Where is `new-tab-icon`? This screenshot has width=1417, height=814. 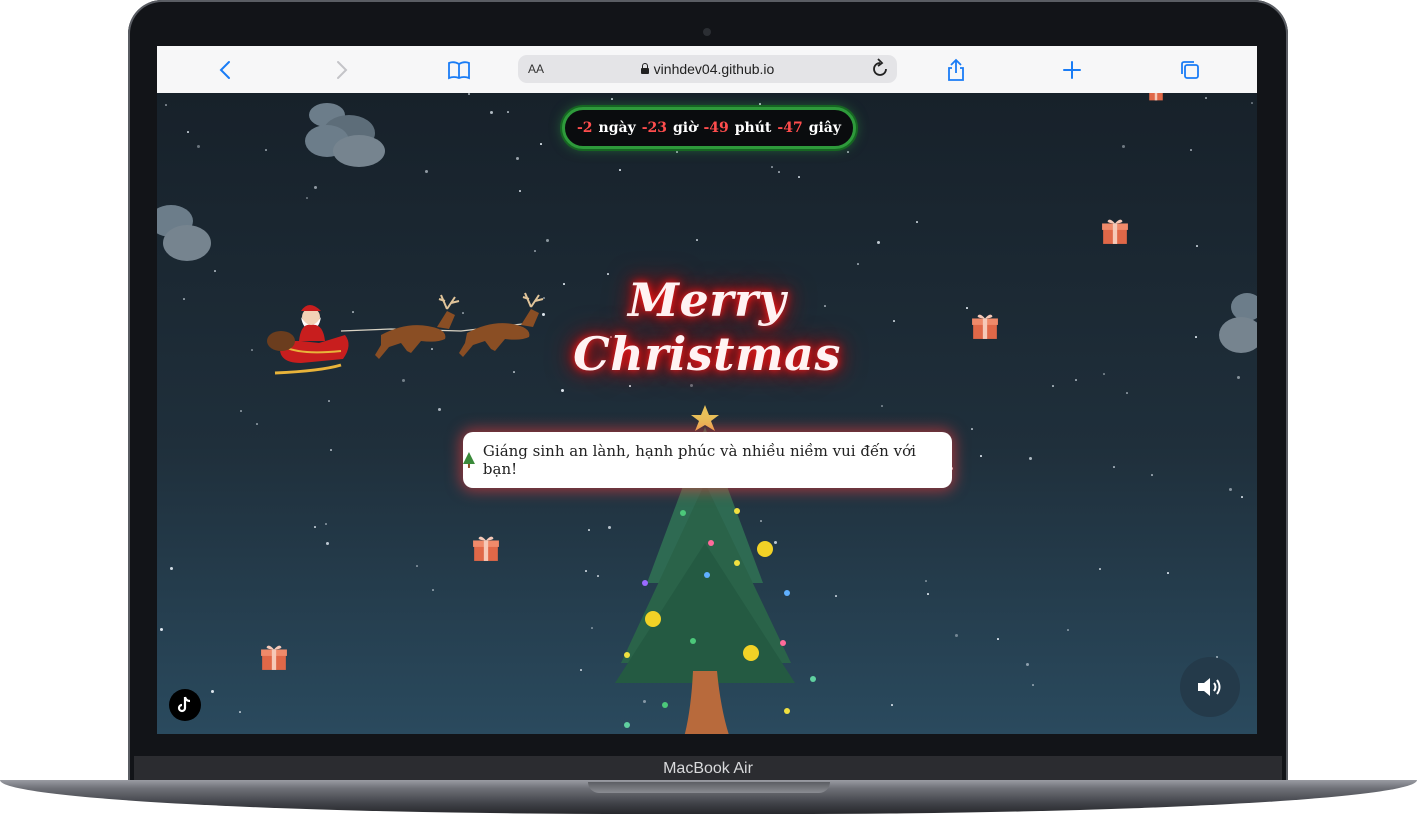 new-tab-icon is located at coordinates (1072, 70).